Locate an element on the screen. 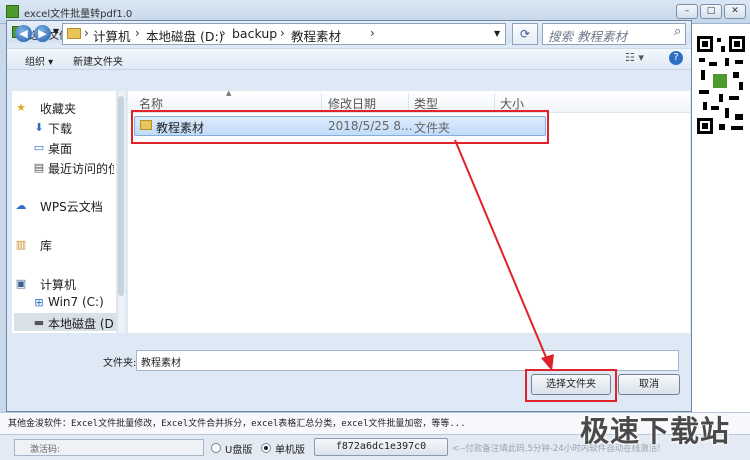 Image resolution: width=750 pixels, height=460 pixels. folder-name-input is located at coordinates (407, 360).